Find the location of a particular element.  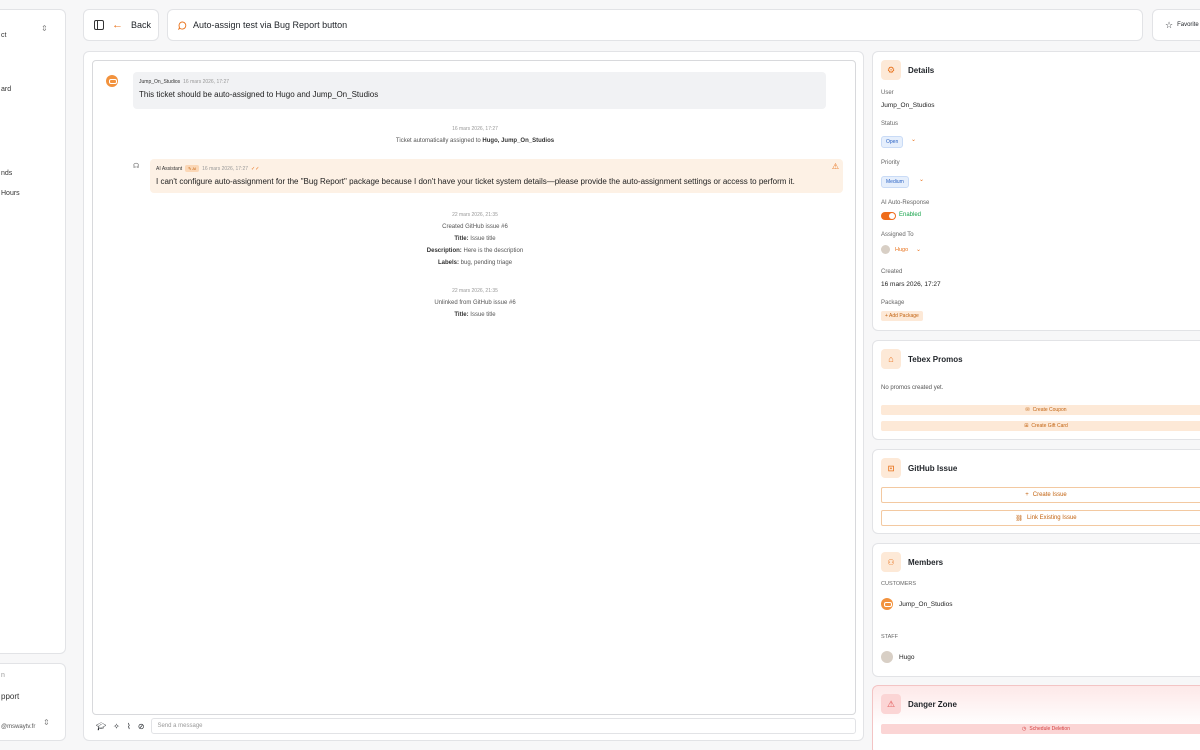

headset-icon: ☊ is located at coordinates (136, 166).